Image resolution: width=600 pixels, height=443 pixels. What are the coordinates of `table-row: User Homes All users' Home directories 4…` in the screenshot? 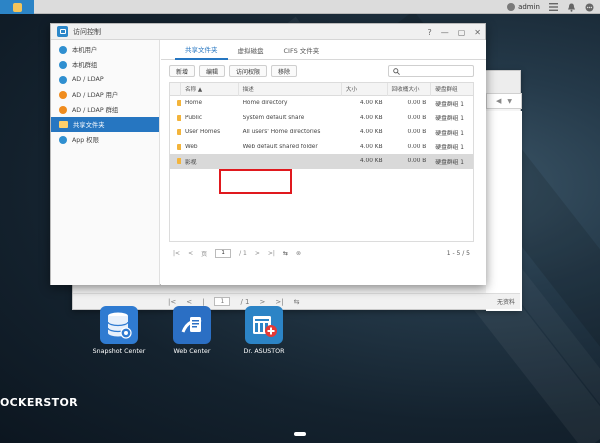 It's located at (321, 132).